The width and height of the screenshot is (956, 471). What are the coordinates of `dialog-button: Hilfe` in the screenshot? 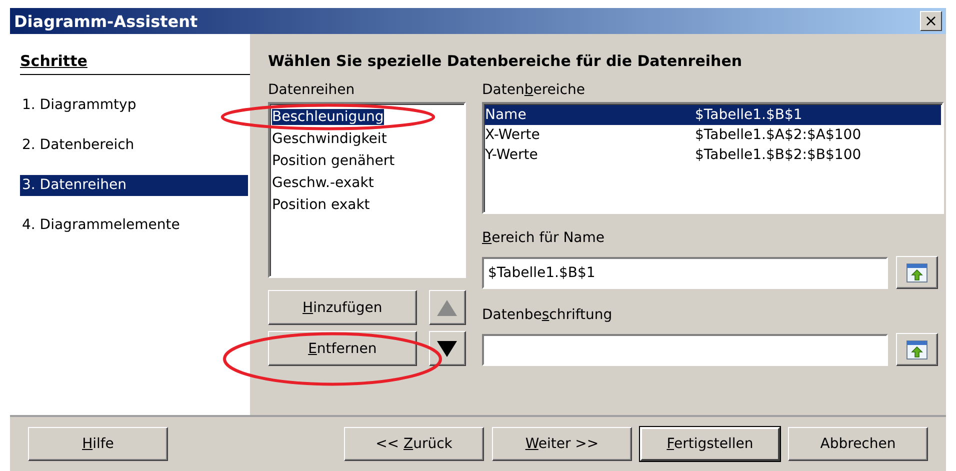 It's located at (98, 444).